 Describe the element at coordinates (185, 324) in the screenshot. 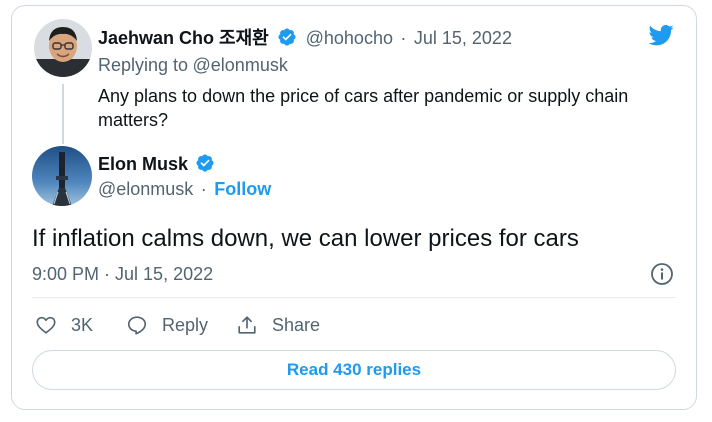

I see `reply-label: Reply` at that location.